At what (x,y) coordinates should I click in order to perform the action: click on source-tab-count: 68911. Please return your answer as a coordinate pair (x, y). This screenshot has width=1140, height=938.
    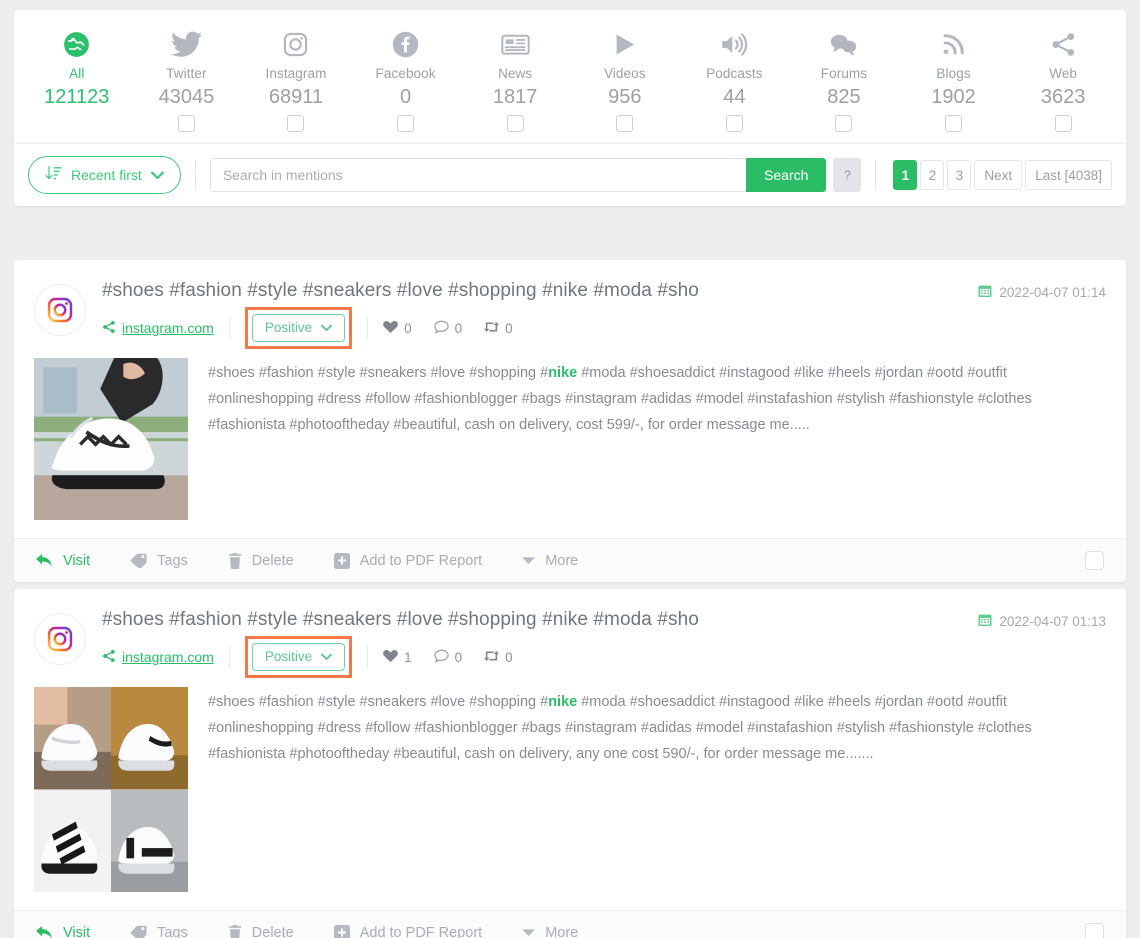
    Looking at the image, I should click on (296, 97).